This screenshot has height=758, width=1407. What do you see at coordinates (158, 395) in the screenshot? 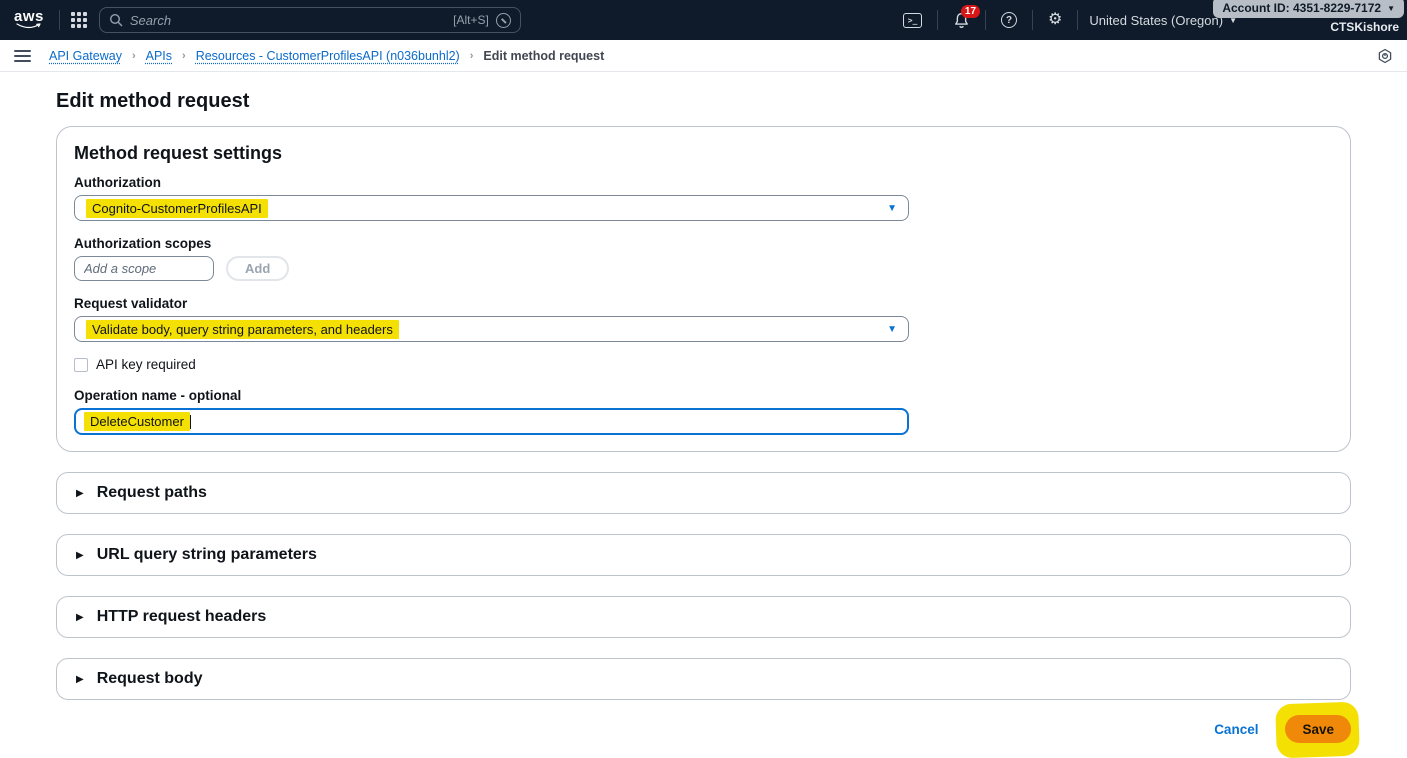
I see `operation-name-label: Operation name - optional` at bounding box center [158, 395].